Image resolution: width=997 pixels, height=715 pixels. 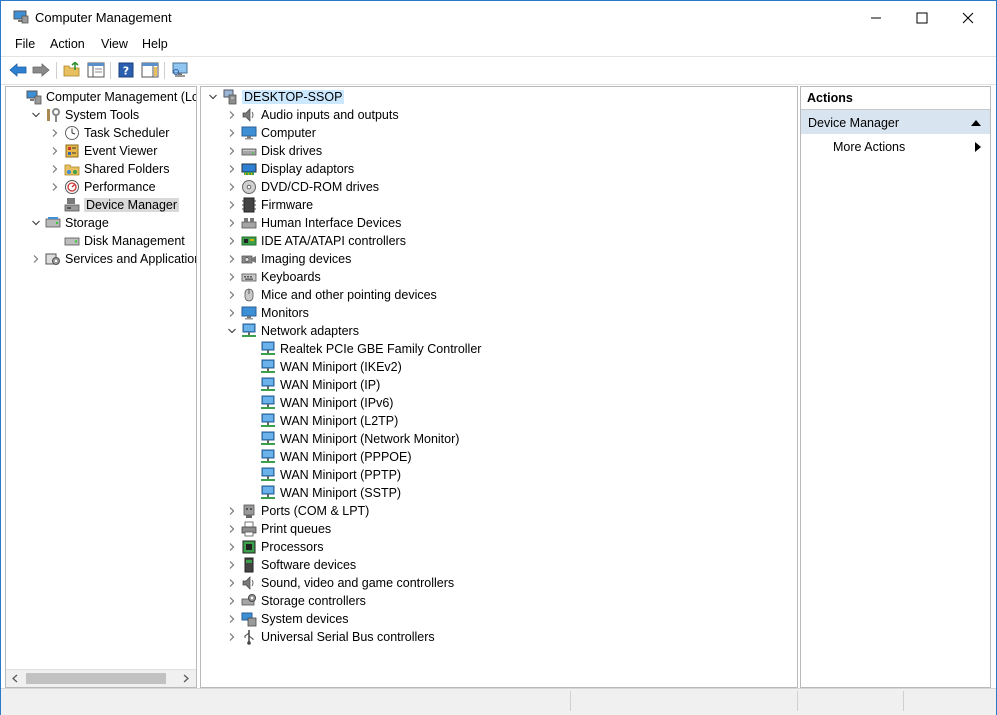 What do you see at coordinates (18, 70) in the screenshot?
I see `back-button` at bounding box center [18, 70].